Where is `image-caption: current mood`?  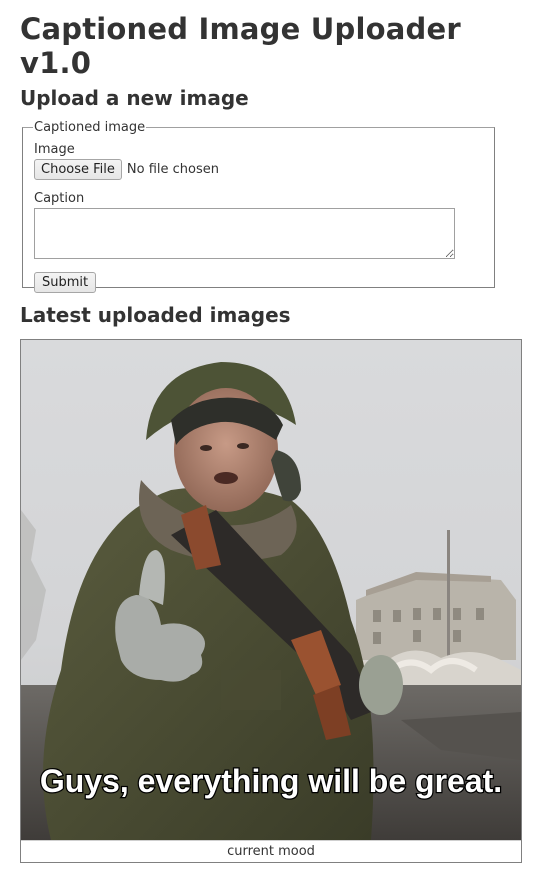
image-caption: current mood is located at coordinates (271, 851).